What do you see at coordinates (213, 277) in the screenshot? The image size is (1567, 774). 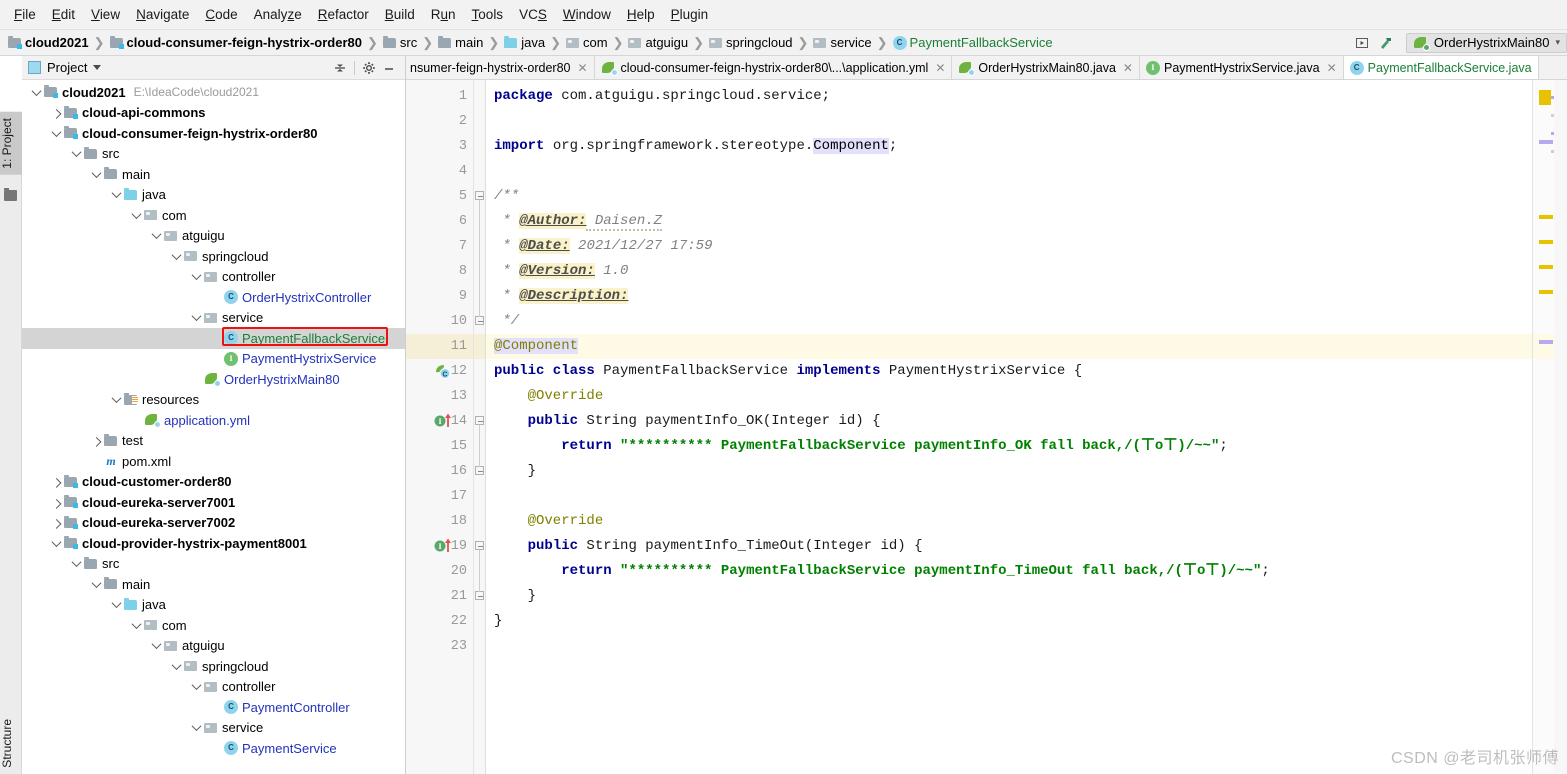 I see `tree-item-controller: controller` at bounding box center [213, 277].